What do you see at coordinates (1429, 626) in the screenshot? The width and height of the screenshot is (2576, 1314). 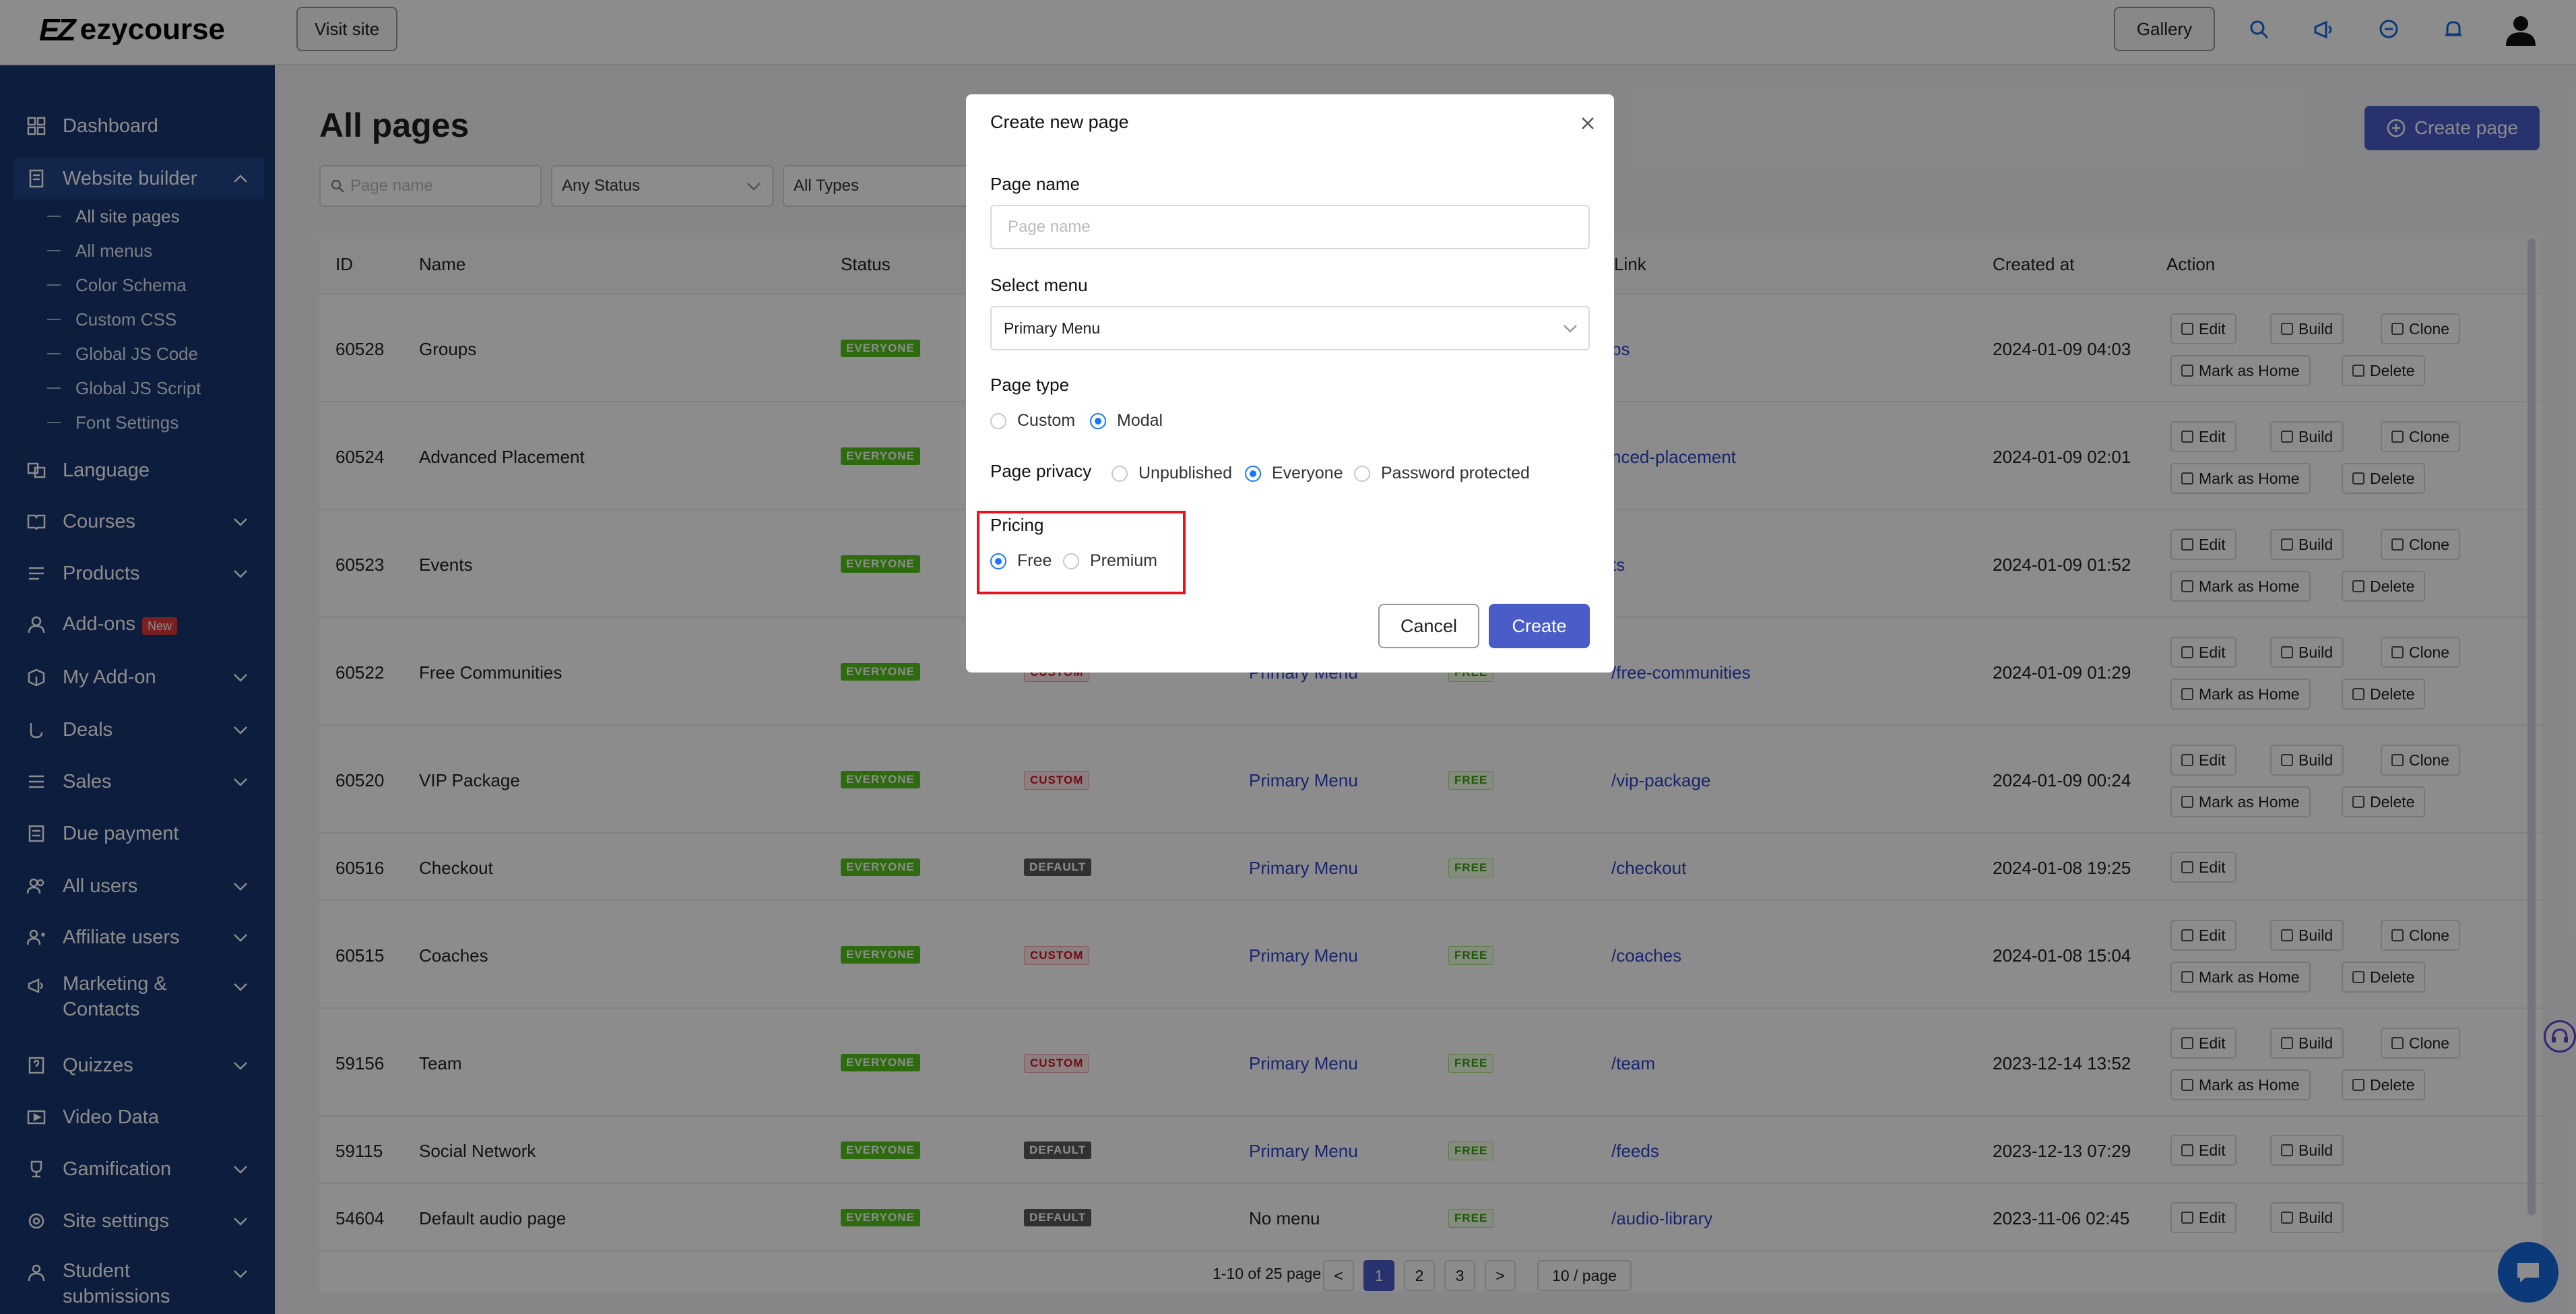 I see `cancel-button: Cancel` at bounding box center [1429, 626].